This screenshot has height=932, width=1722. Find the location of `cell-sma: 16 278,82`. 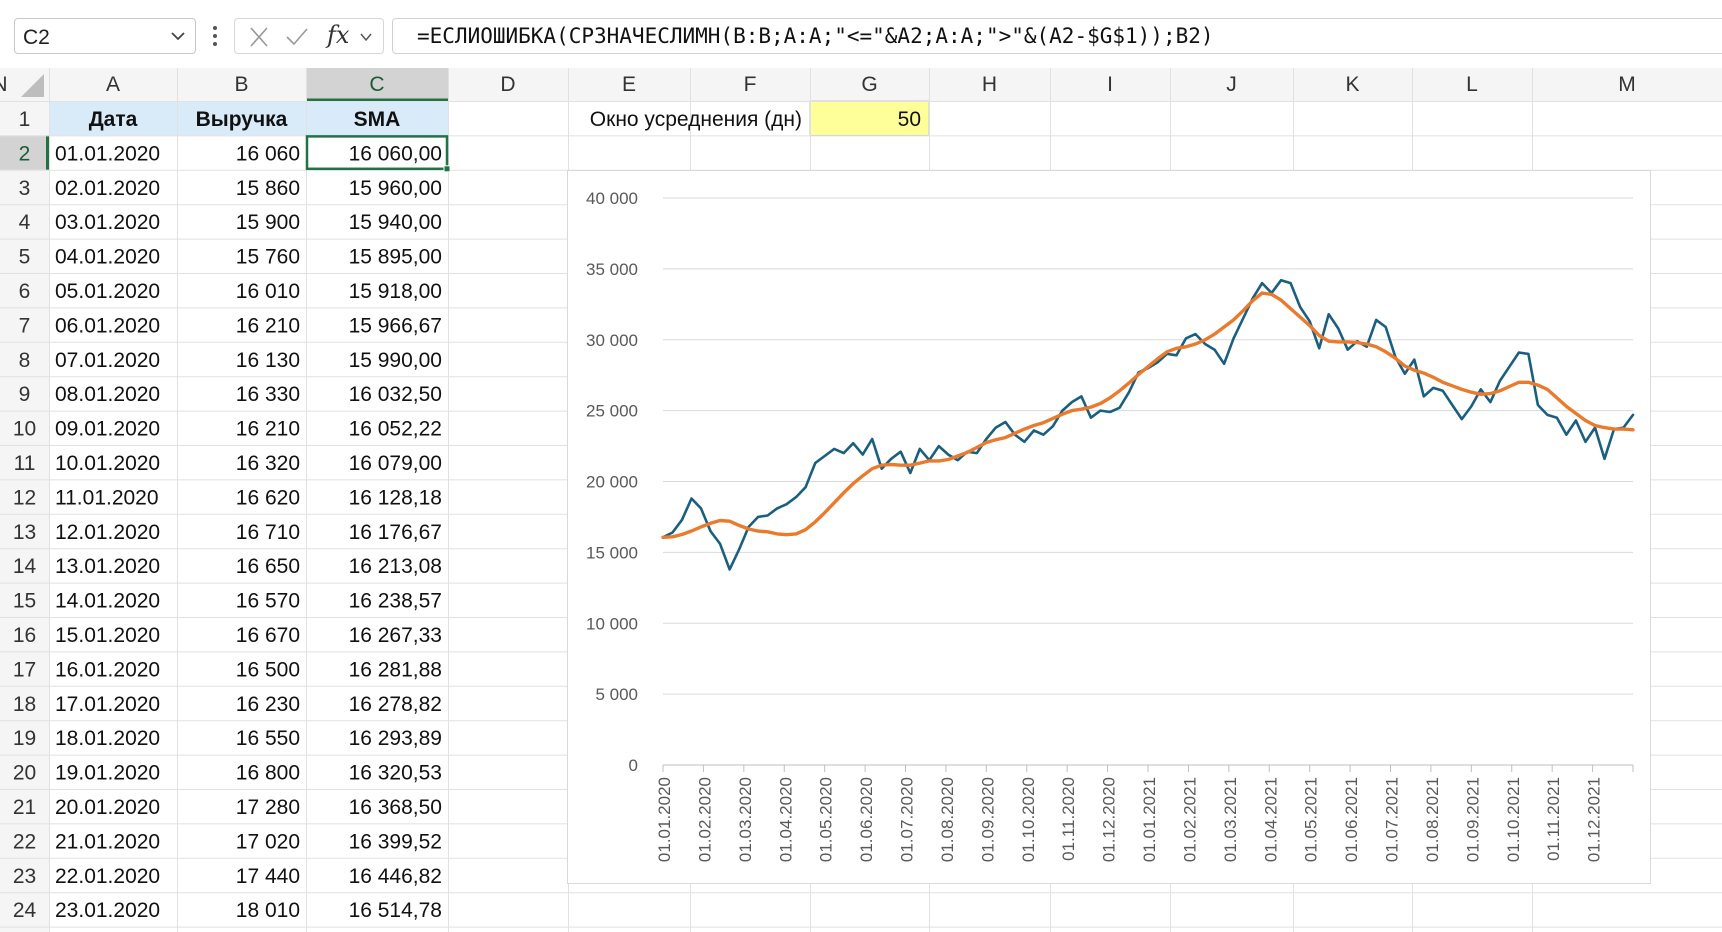

cell-sma: 16 278,82 is located at coordinates (395, 704).